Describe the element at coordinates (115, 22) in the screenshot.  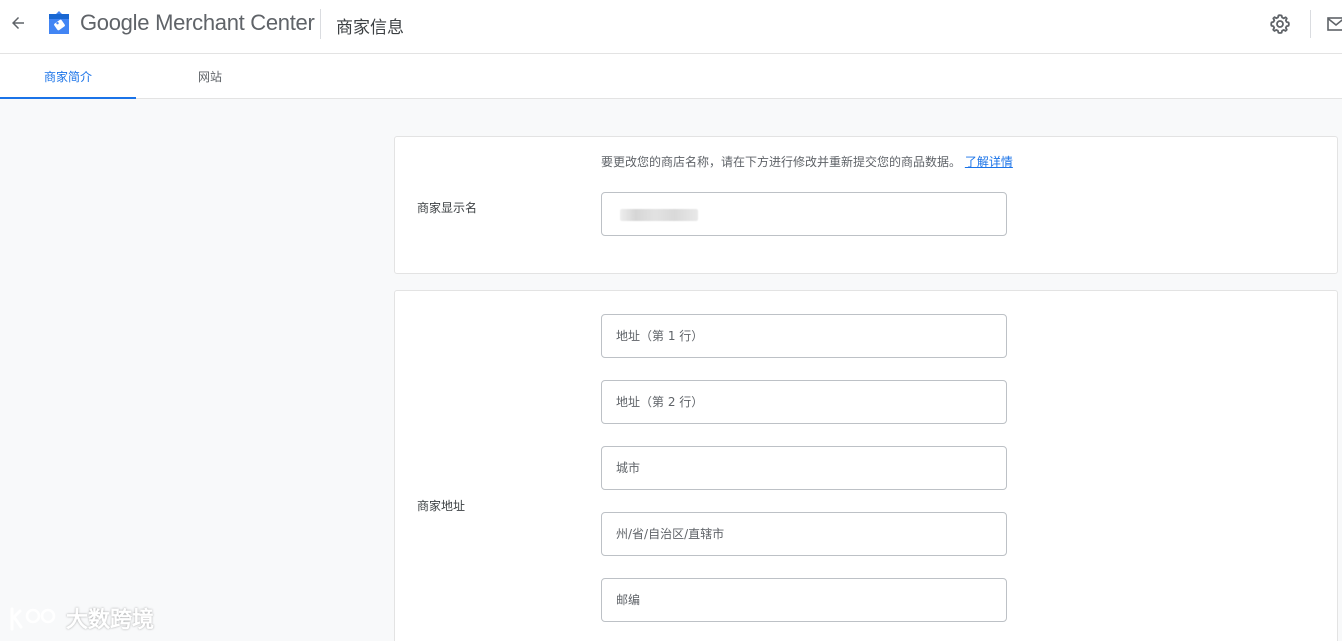
I see `brand-google-text: Google` at that location.